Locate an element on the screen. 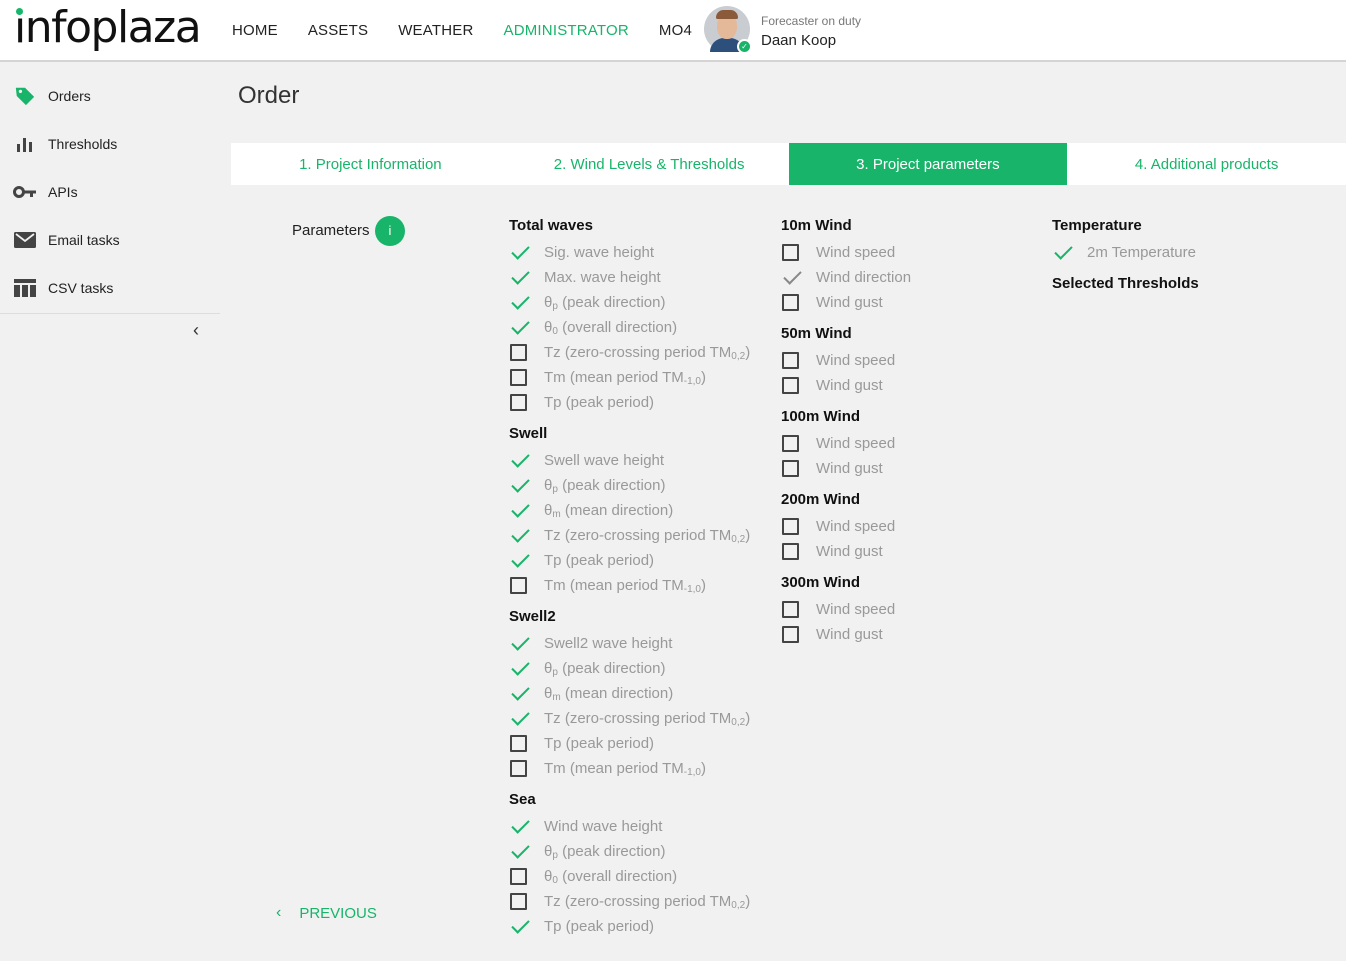 The width and height of the screenshot is (1346, 961). parameter-checkbox-row: Max. wave height is located at coordinates (629, 277).